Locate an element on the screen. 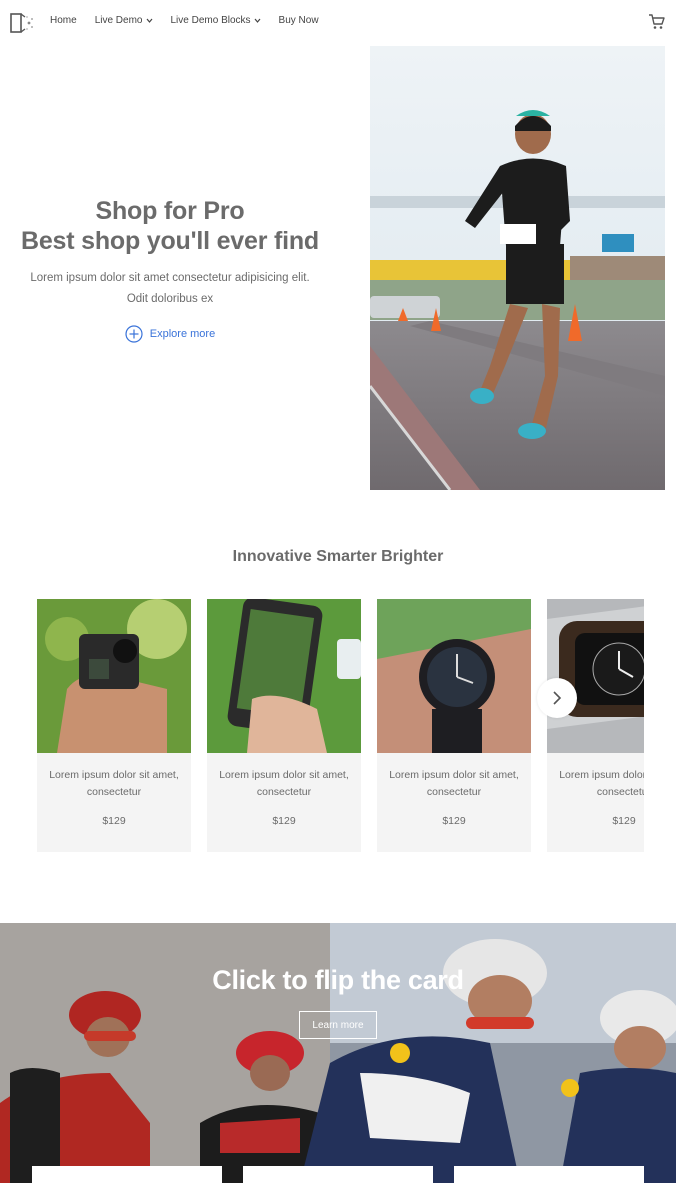  plus-circle-icon is located at coordinates (134, 334).